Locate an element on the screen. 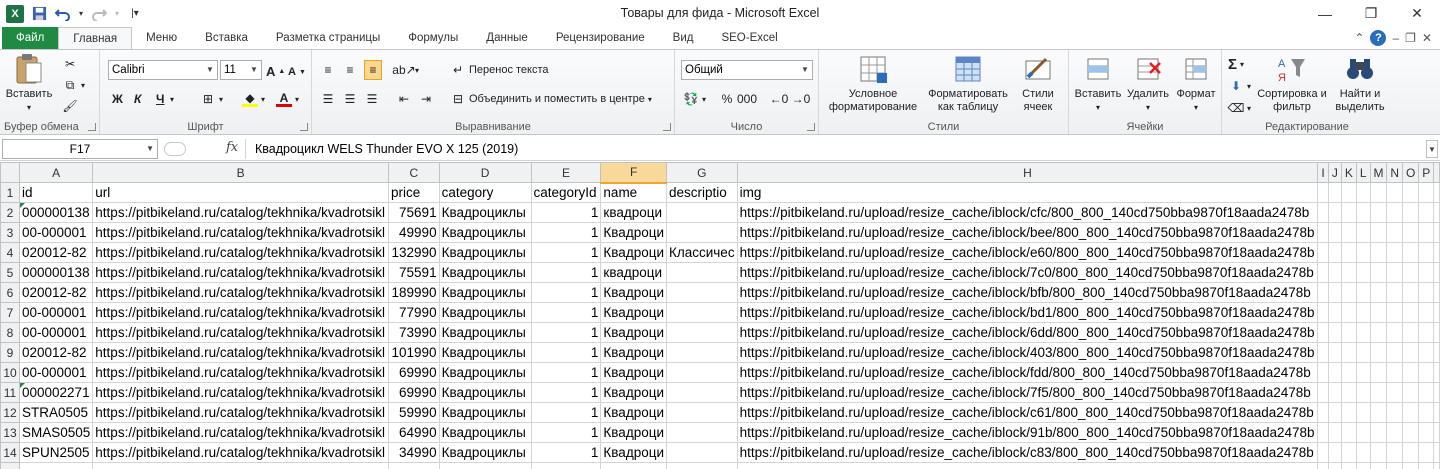  row-header: 13 is located at coordinates (10, 432).